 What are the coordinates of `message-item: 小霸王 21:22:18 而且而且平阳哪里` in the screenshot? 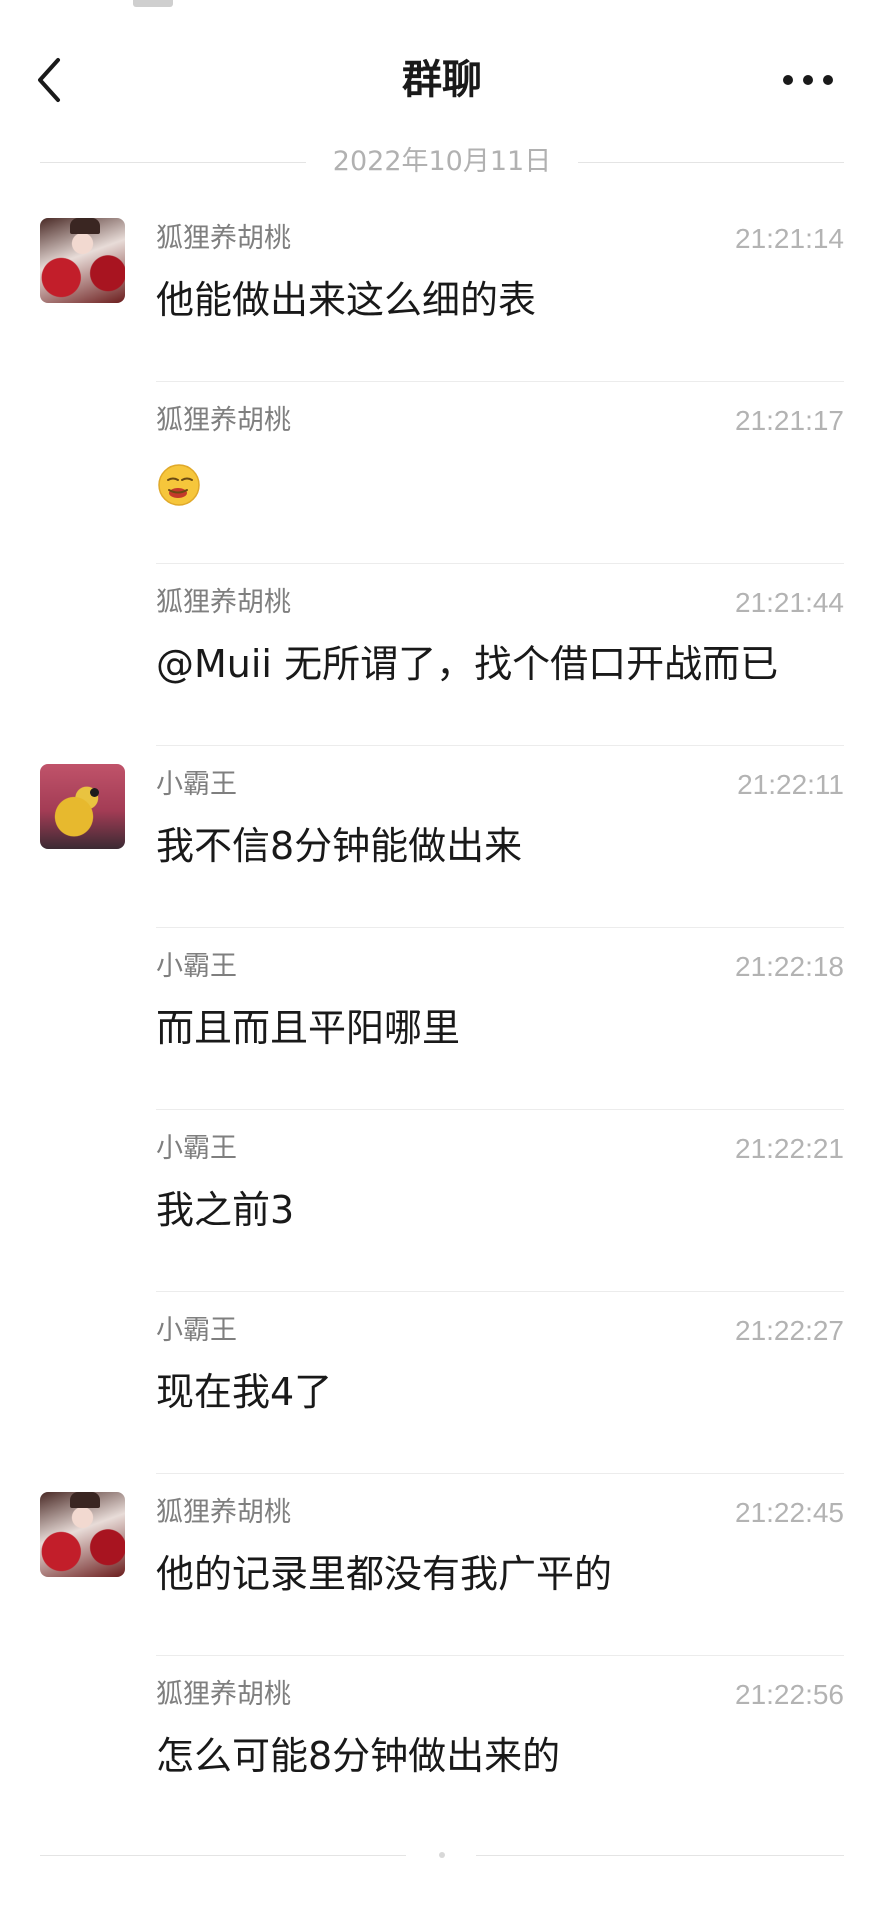 It's located at (442, 1019).